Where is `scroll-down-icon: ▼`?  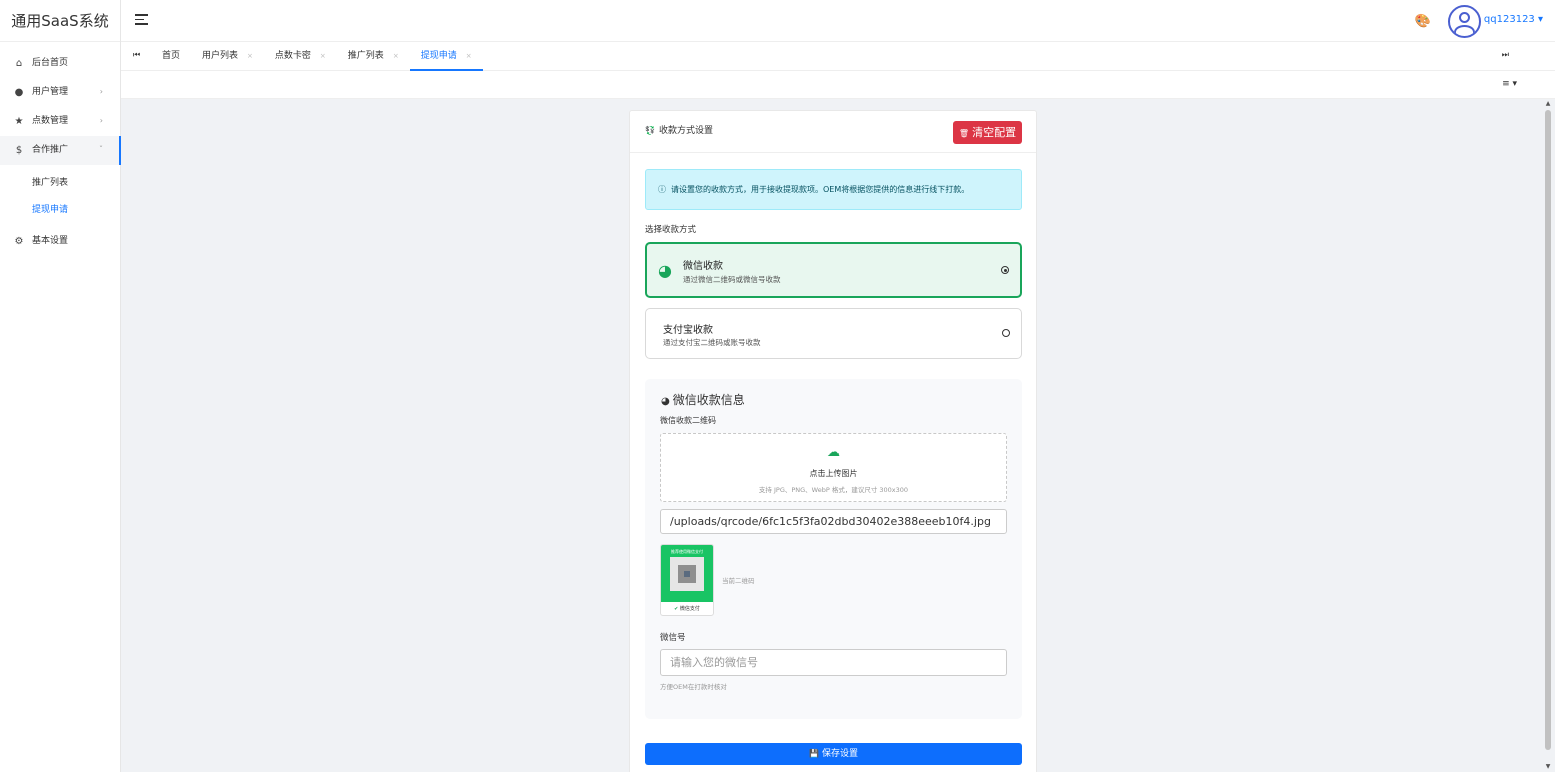
scroll-down-icon: ▼ is located at coordinates (1548, 766).